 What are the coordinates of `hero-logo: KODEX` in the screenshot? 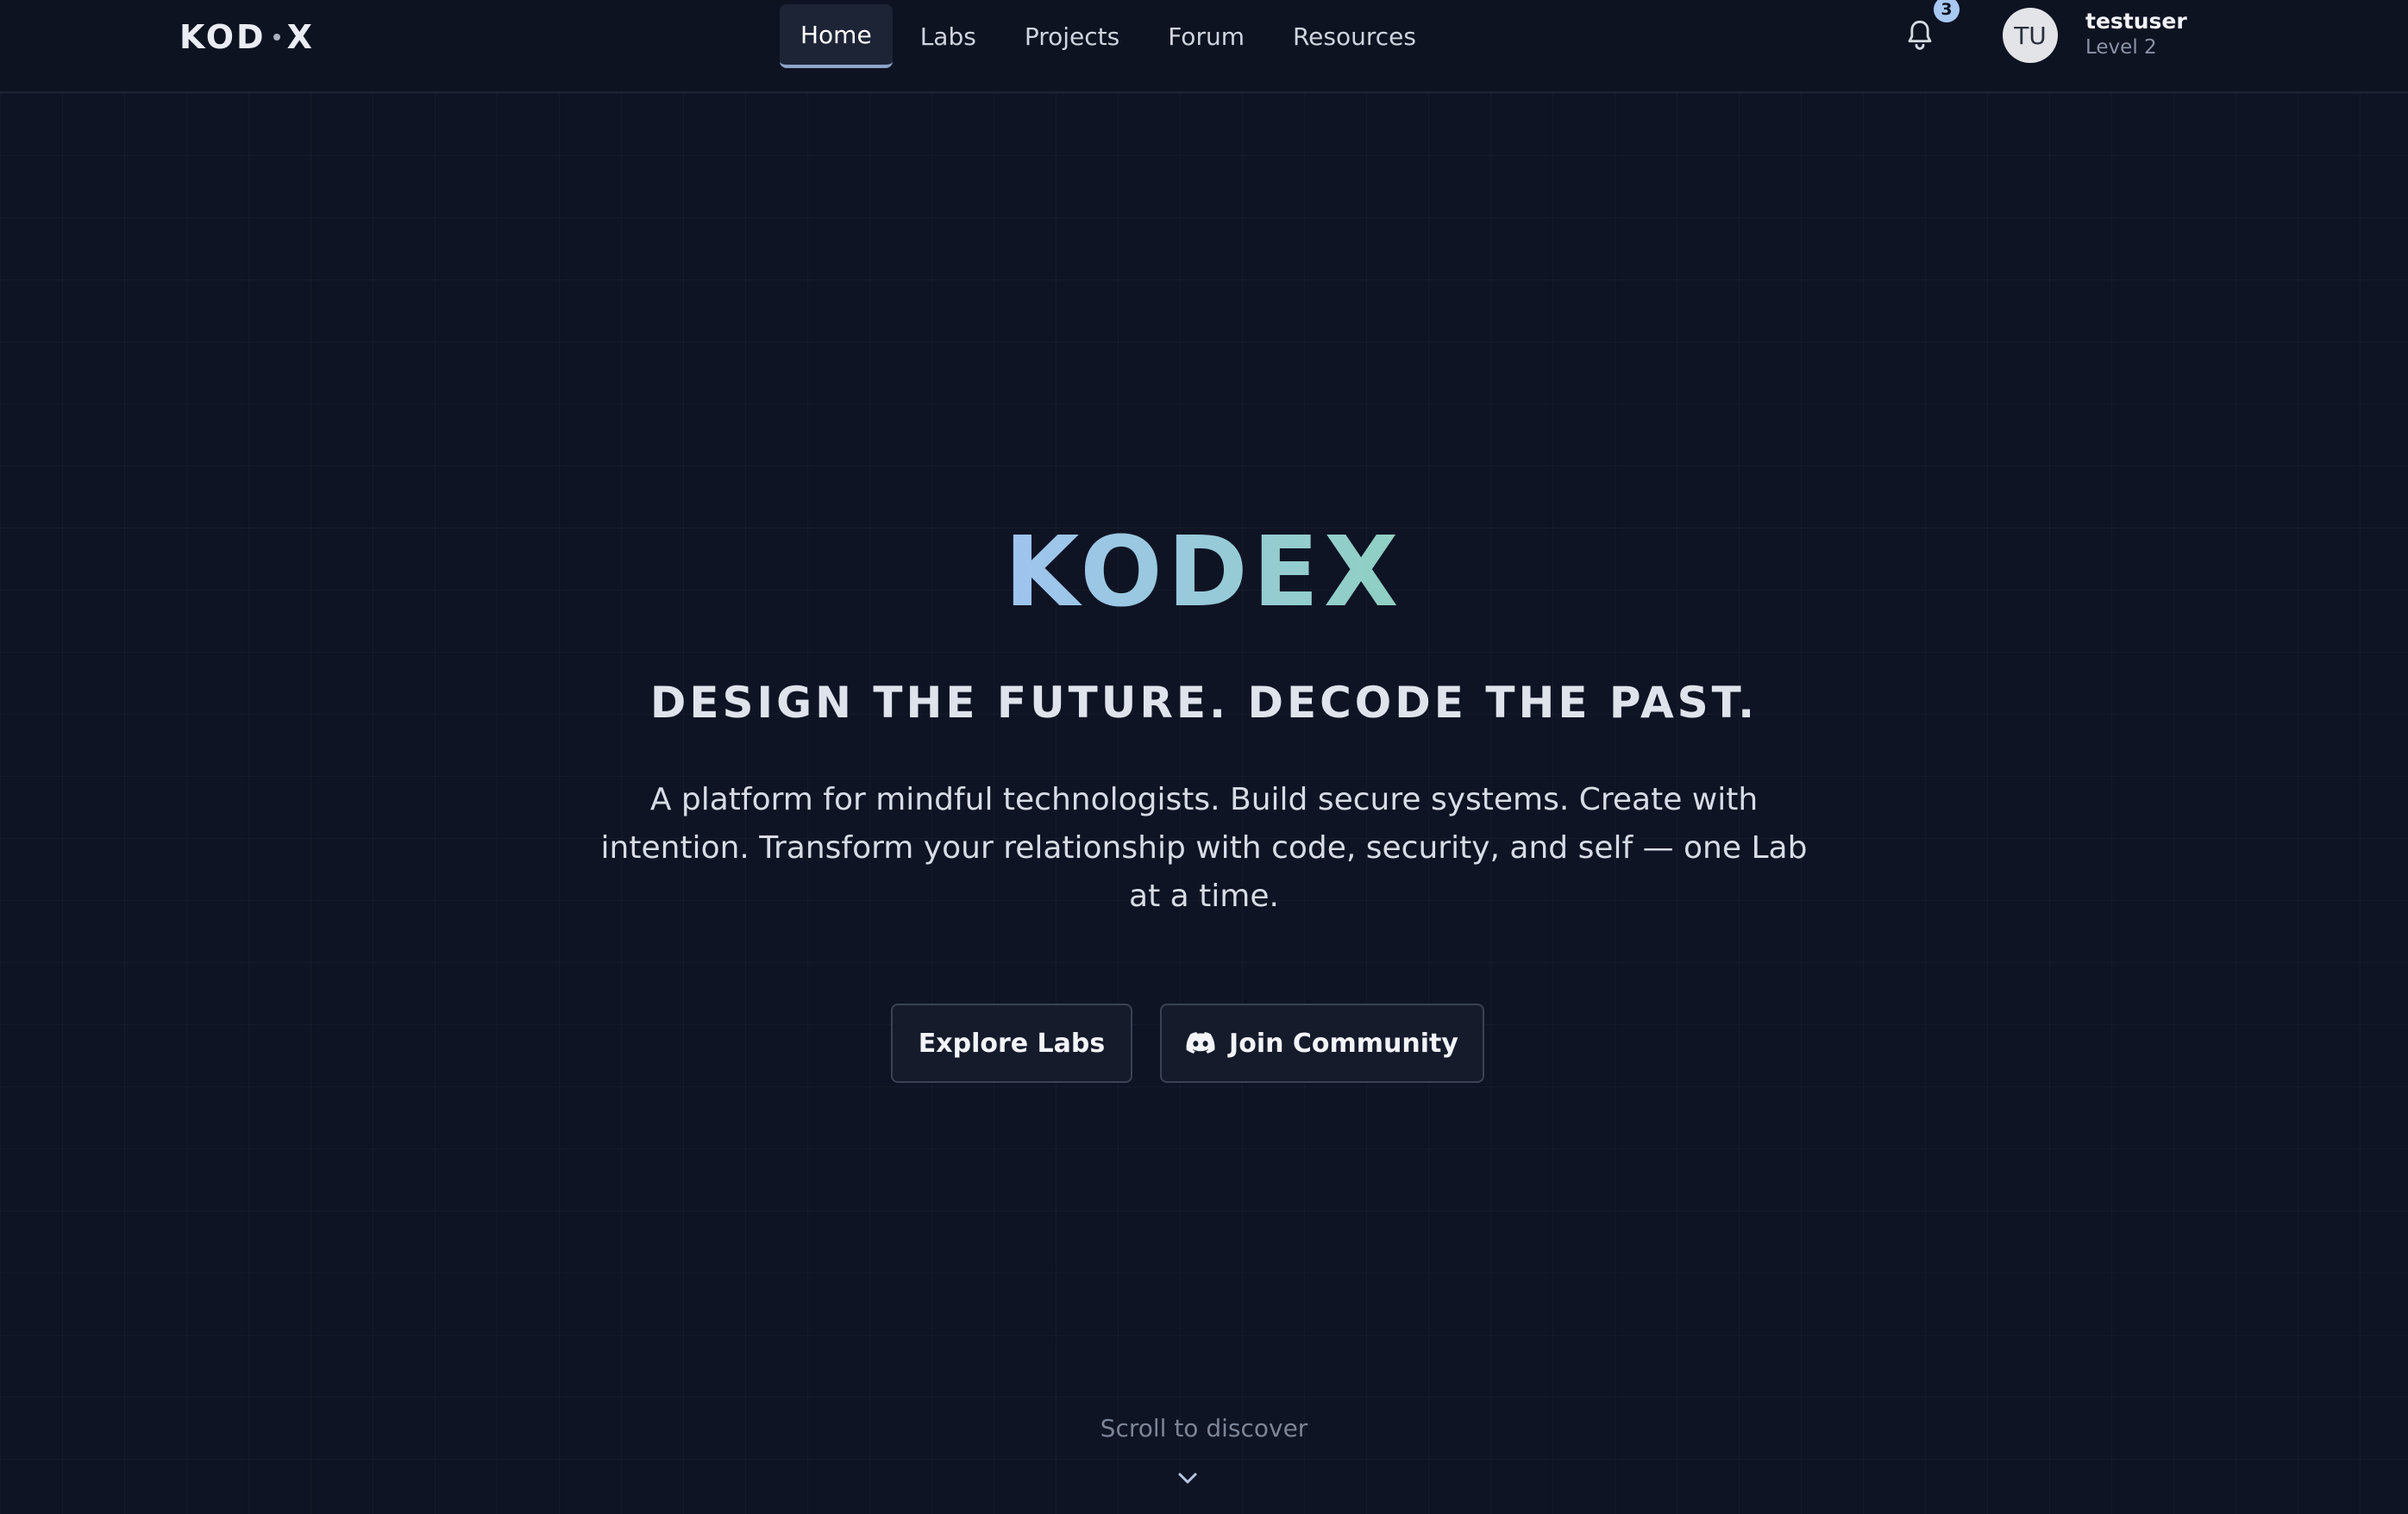 It's located at (1204, 573).